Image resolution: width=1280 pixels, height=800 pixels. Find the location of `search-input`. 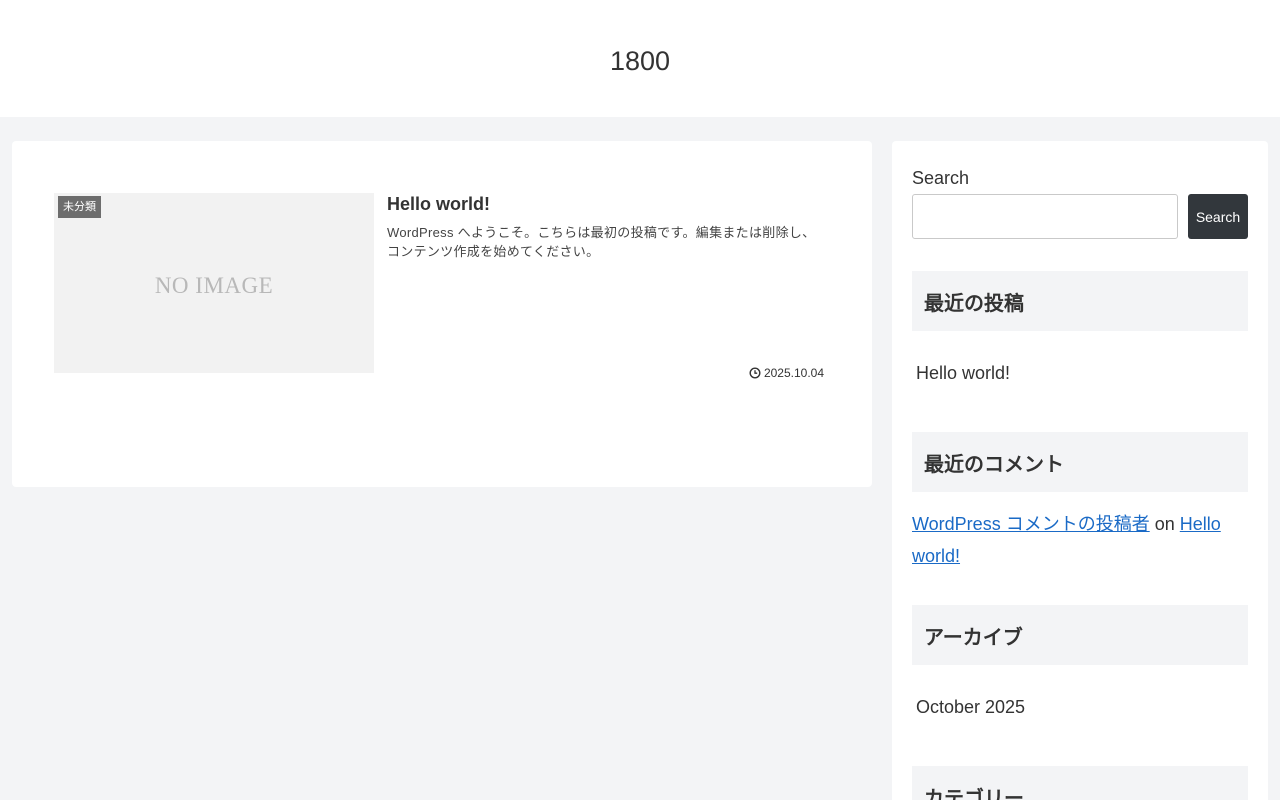

search-input is located at coordinates (1045, 216).